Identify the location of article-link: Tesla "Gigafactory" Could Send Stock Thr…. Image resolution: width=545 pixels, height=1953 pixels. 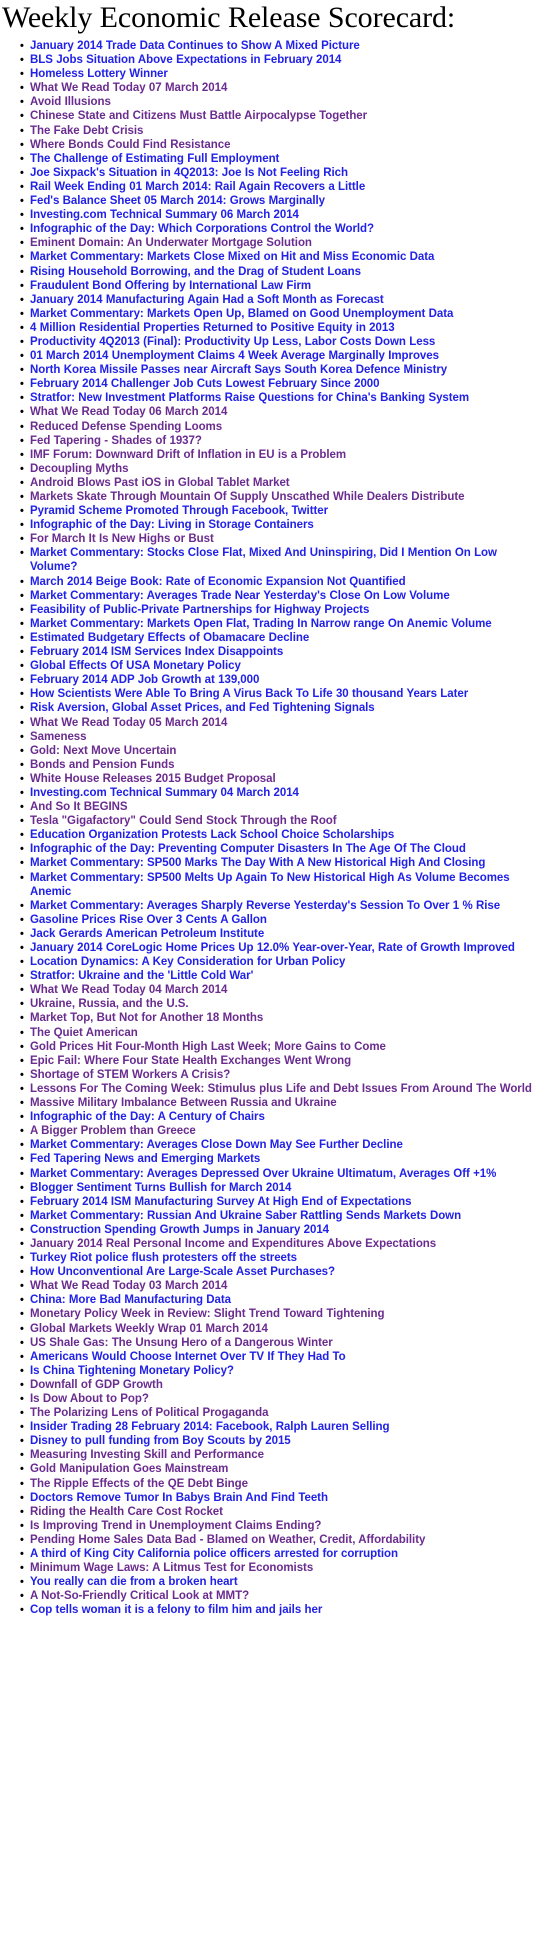
(183, 821).